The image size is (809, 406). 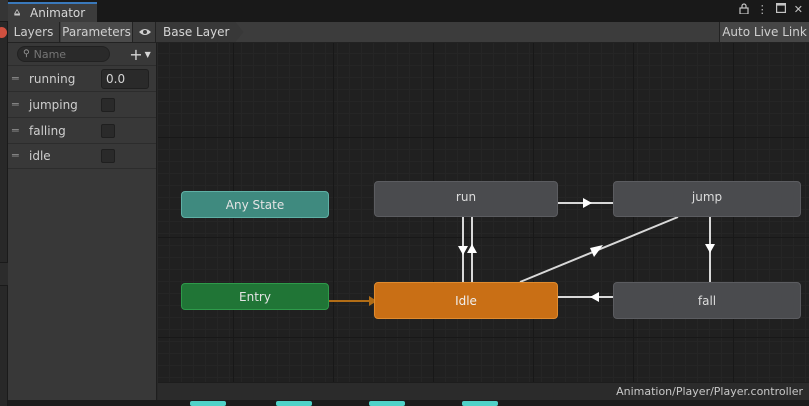 What do you see at coordinates (82, 78) in the screenshot?
I see `parameter-row-running: ═ running 0.0` at bounding box center [82, 78].